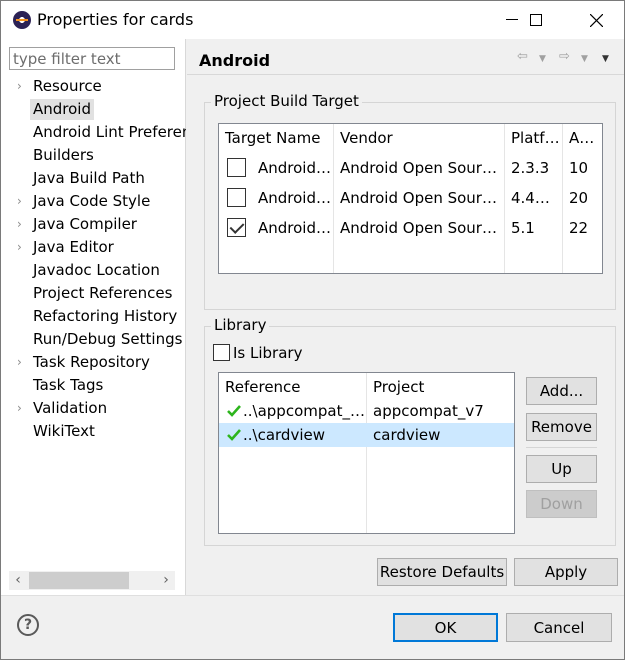  I want to click on close-icon, so click(596, 20).